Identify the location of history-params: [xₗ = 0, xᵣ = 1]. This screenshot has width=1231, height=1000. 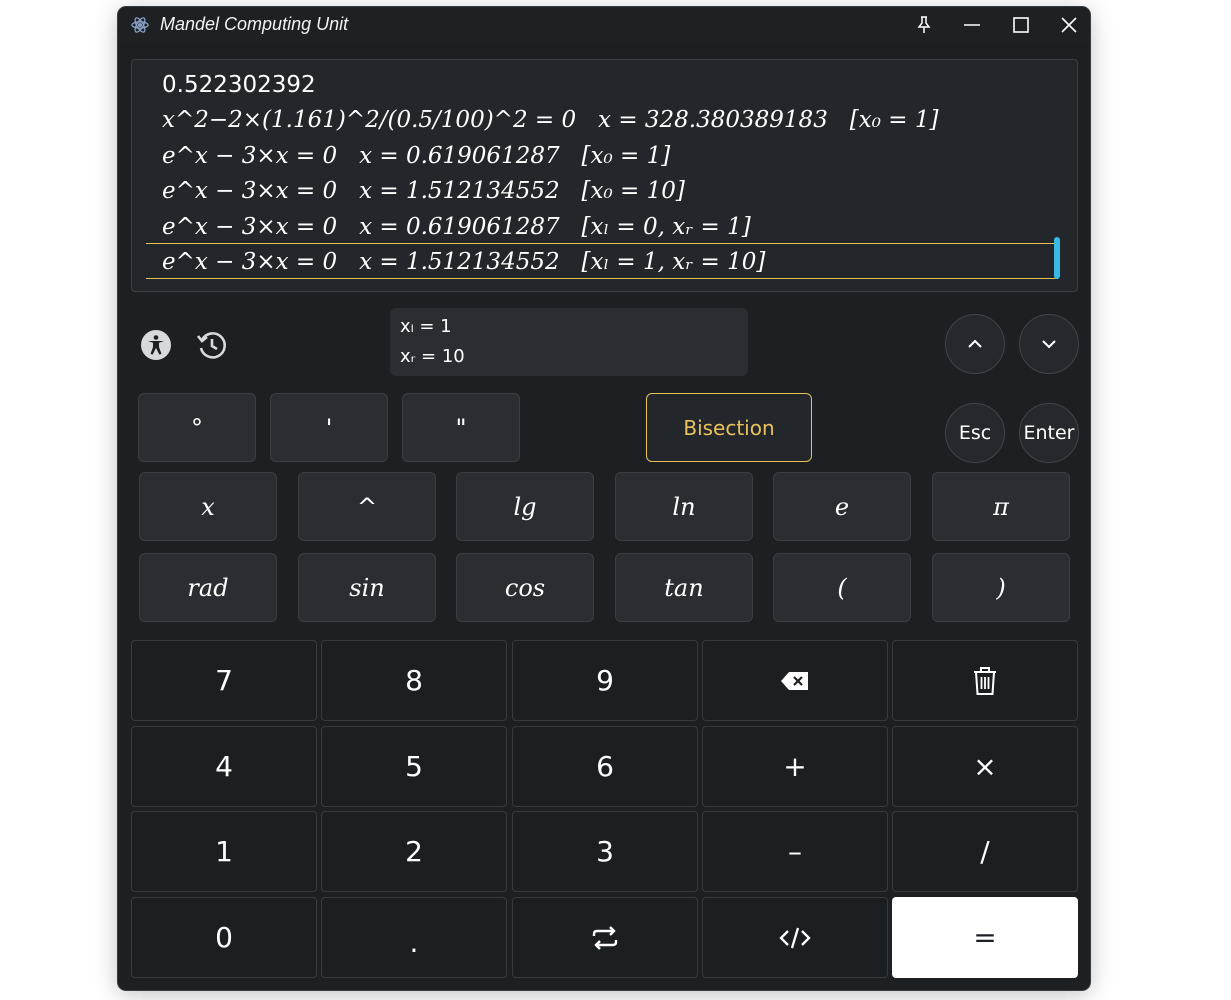
(666, 227).